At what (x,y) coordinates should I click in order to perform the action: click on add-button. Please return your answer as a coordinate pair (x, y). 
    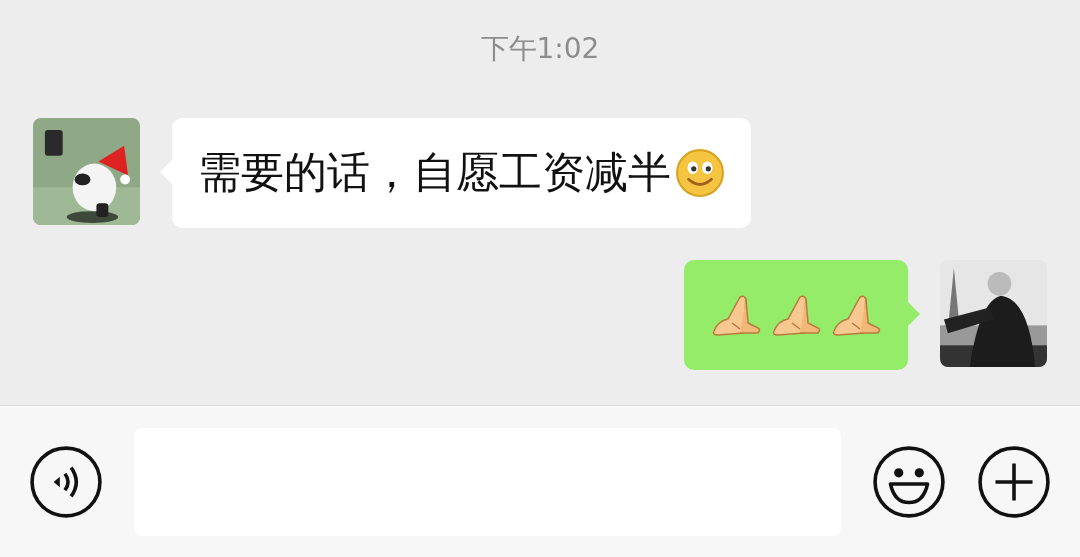
    Looking at the image, I should click on (1014, 481).